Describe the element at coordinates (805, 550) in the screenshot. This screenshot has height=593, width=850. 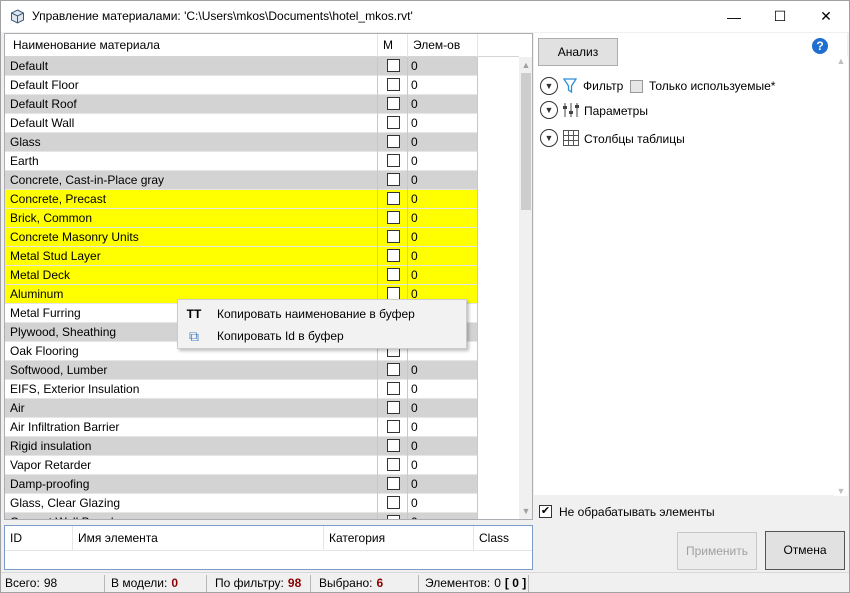
I see `cancel-button: Отмена` at that location.